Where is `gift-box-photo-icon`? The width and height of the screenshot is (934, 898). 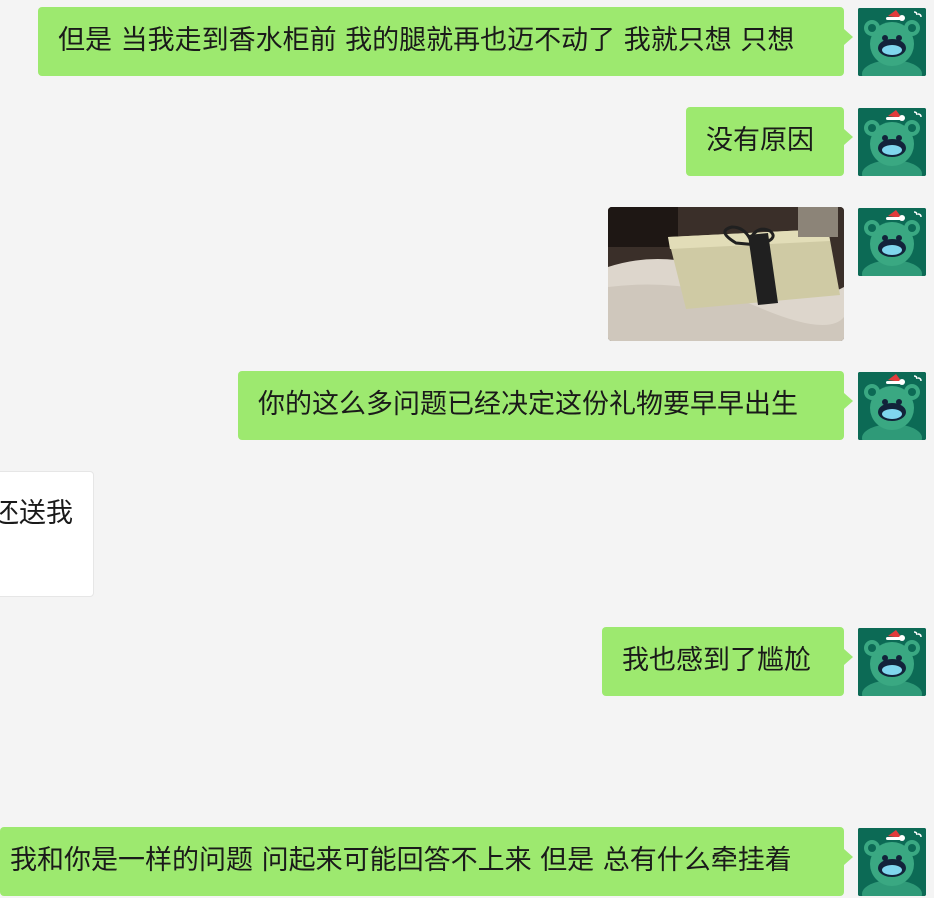
gift-box-photo-icon is located at coordinates (726, 274).